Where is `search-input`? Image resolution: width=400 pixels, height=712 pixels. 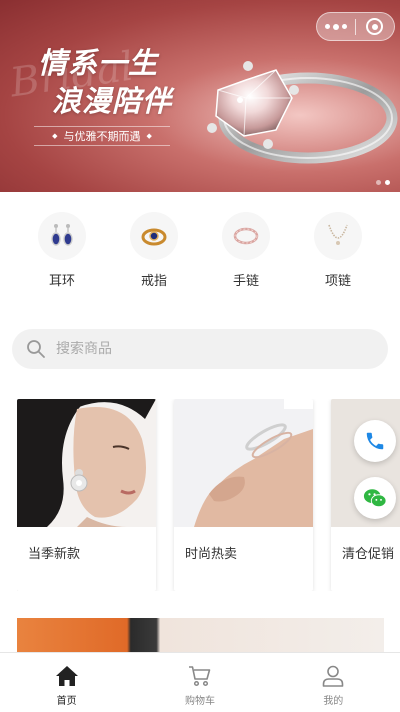
search-input is located at coordinates (206, 349).